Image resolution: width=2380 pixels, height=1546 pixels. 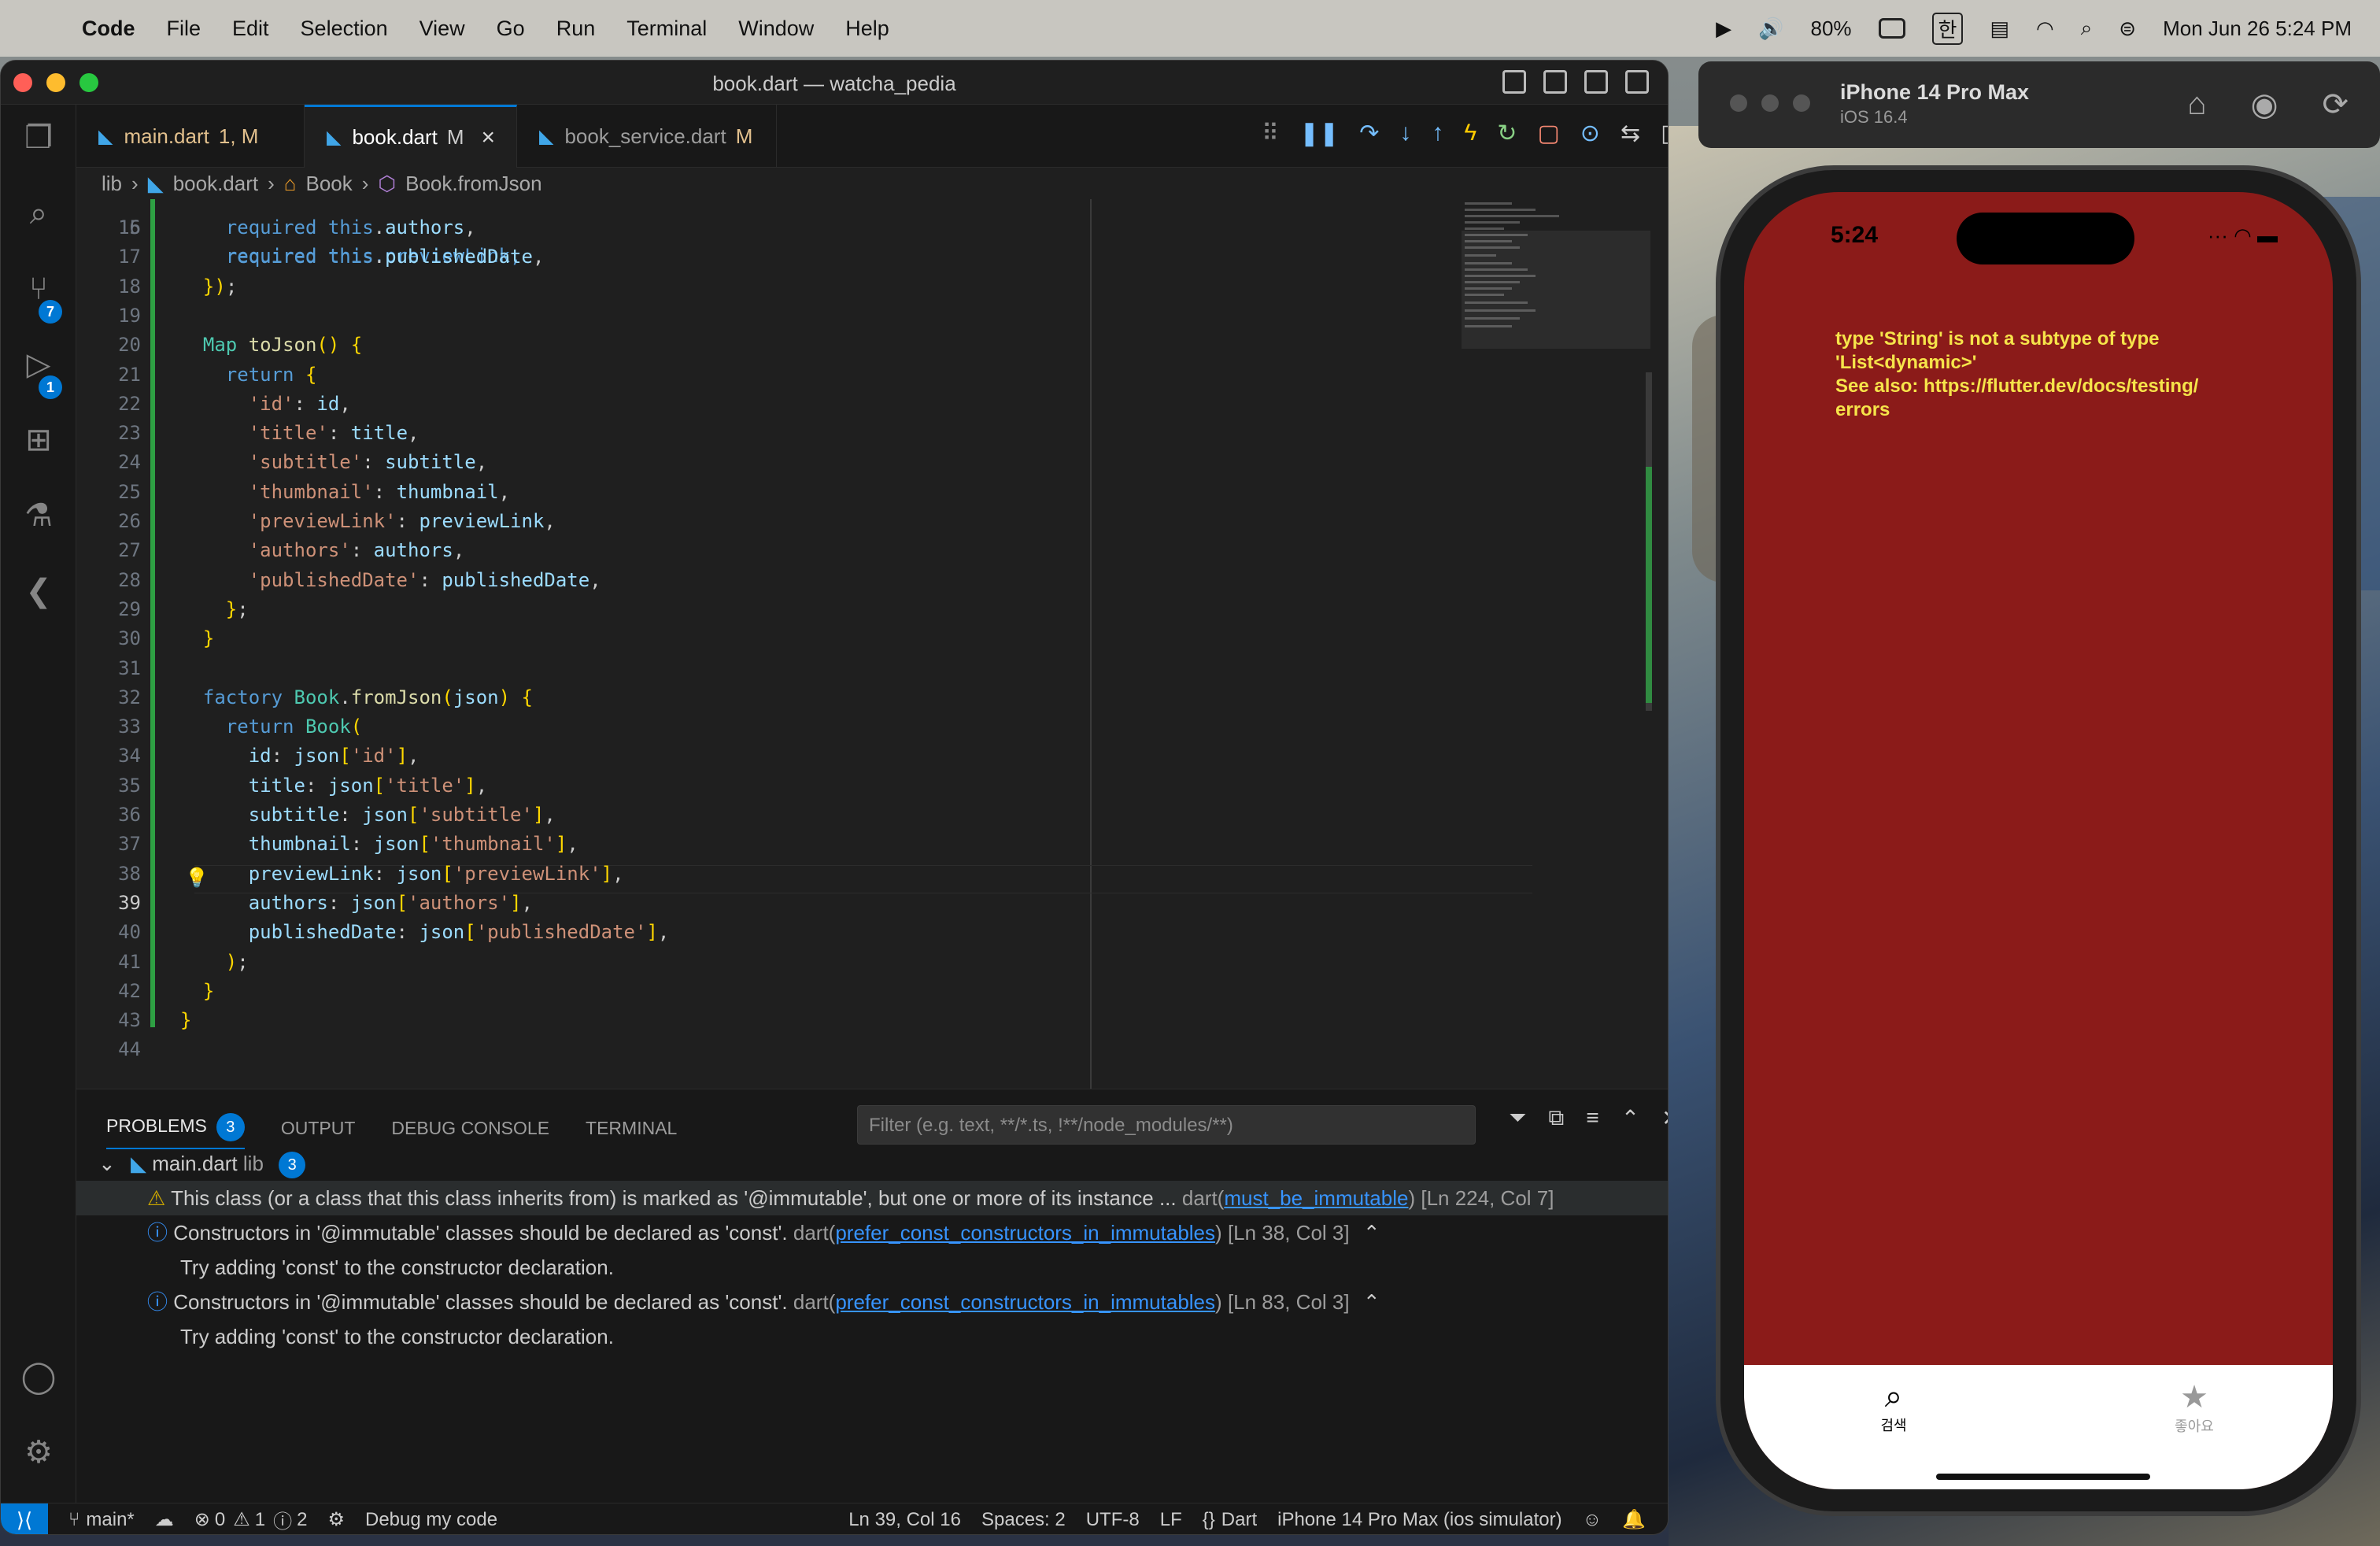 I want to click on toggle-panel-icon, so click(x=1555, y=82).